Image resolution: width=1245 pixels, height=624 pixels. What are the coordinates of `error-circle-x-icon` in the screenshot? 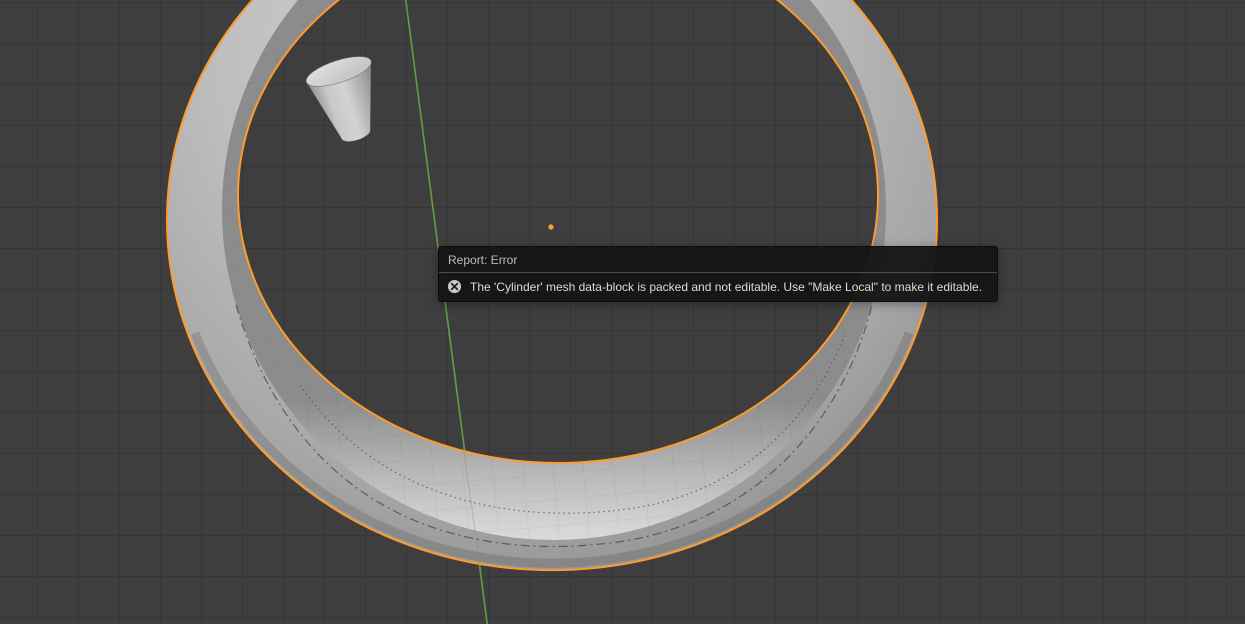 It's located at (454, 286).